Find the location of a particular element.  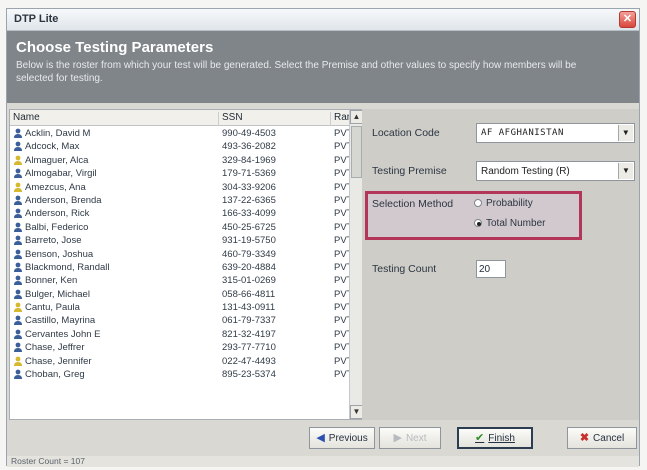

cell-ssn: 179-71-5369 is located at coordinates (249, 174).